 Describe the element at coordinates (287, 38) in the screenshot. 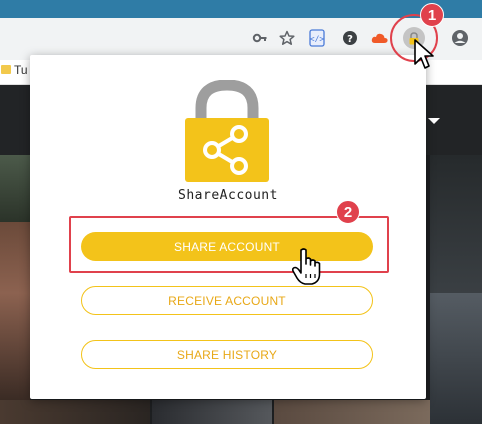

I see `star-icon` at that location.